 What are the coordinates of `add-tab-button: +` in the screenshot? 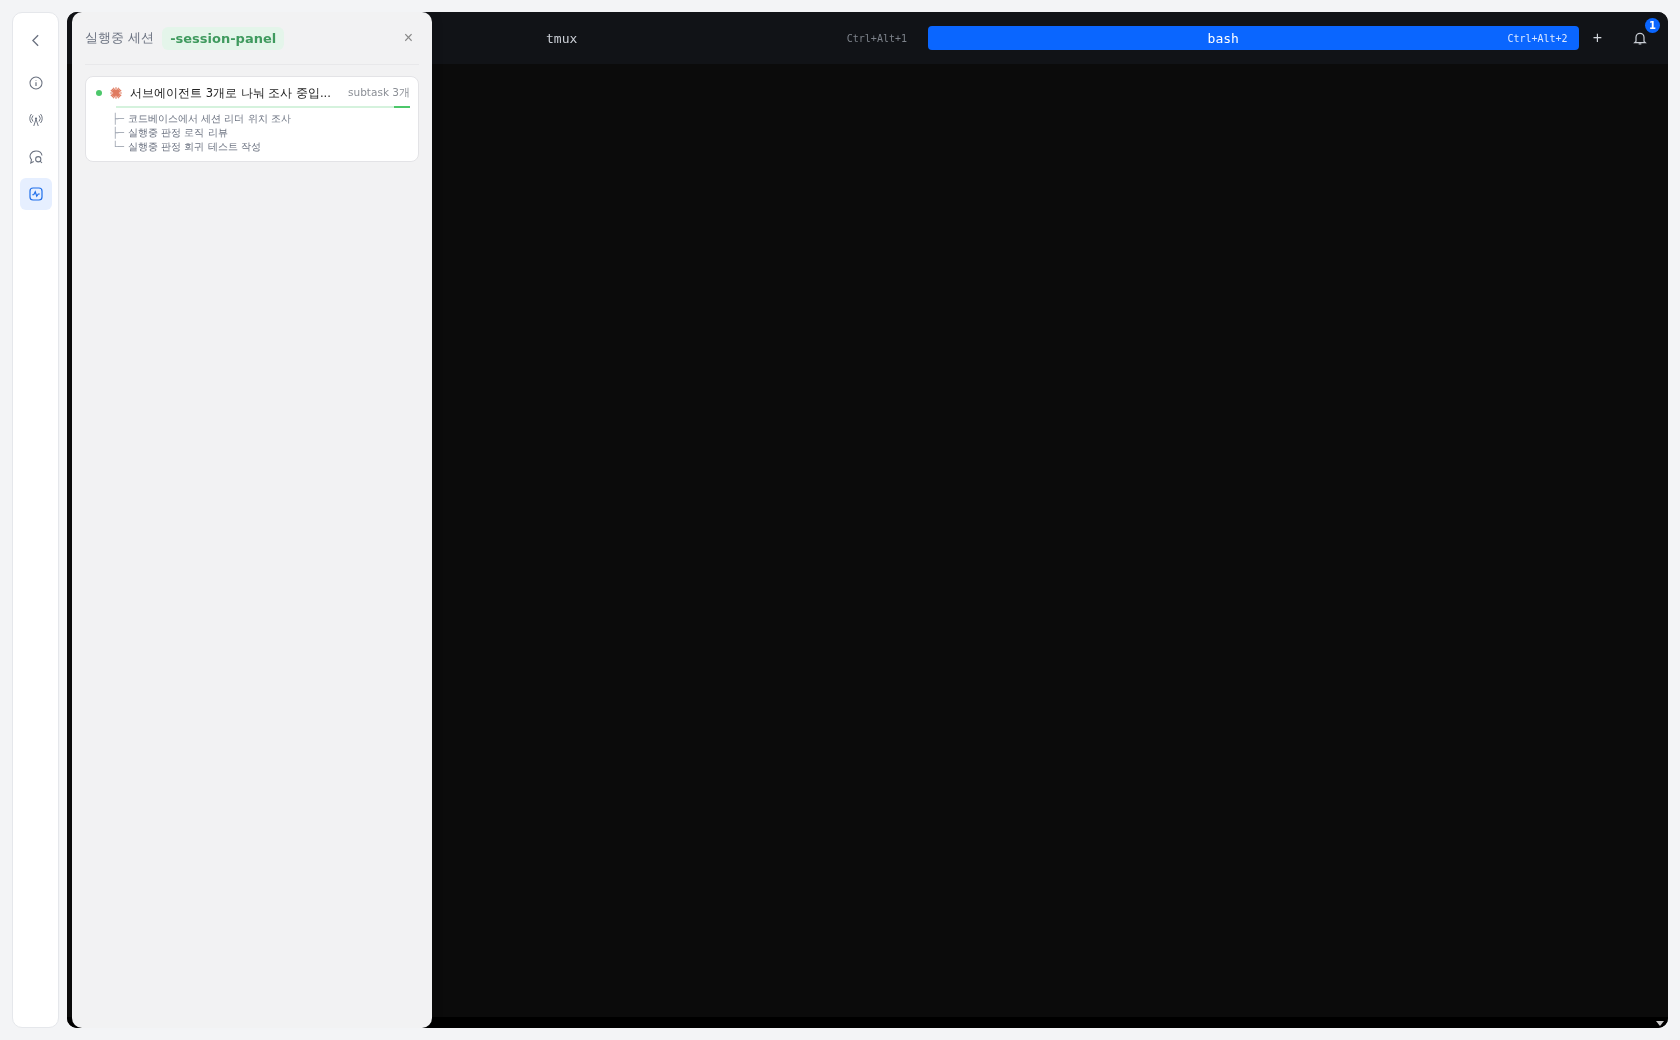 It's located at (1597, 38).